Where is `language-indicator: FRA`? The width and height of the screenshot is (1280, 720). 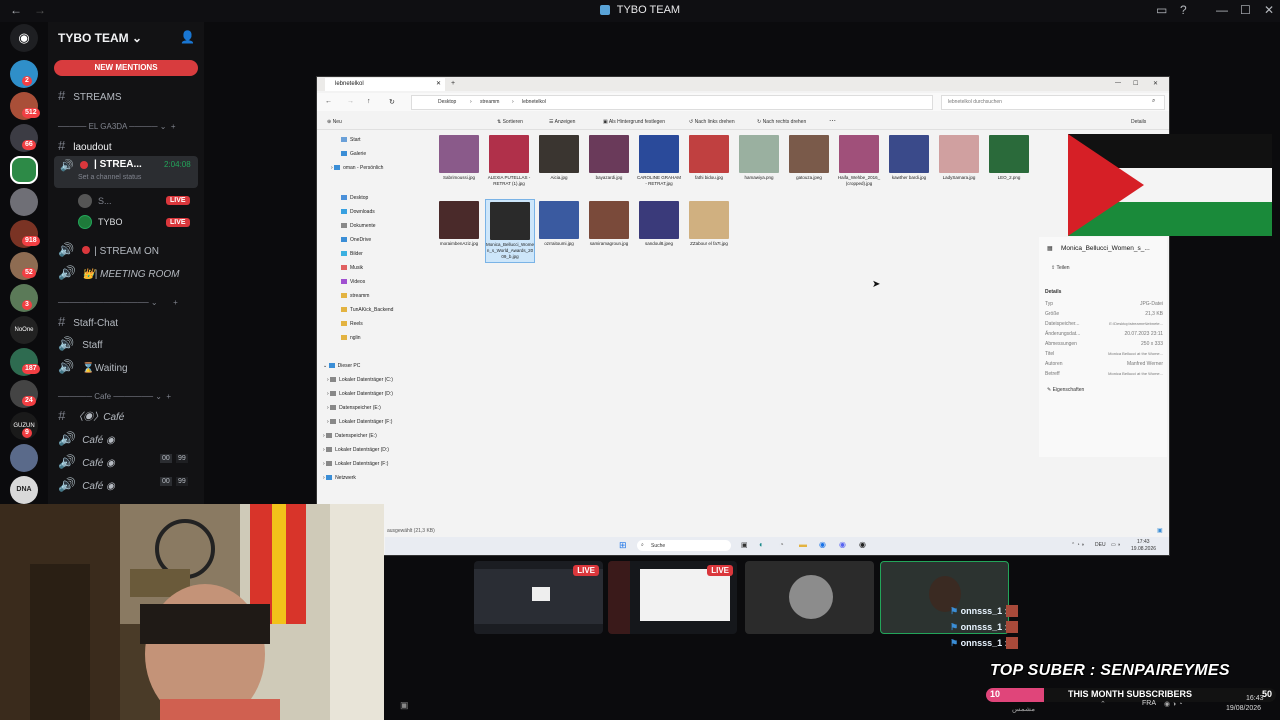
language-indicator: FRA is located at coordinates (1149, 703).